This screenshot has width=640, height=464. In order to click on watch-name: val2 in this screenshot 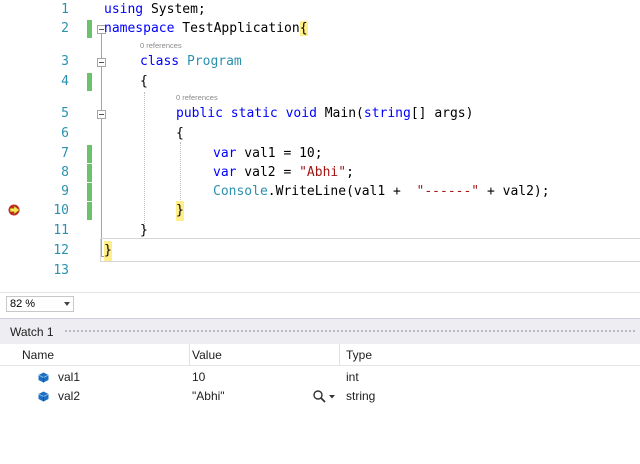, I will do `click(69, 396)`.